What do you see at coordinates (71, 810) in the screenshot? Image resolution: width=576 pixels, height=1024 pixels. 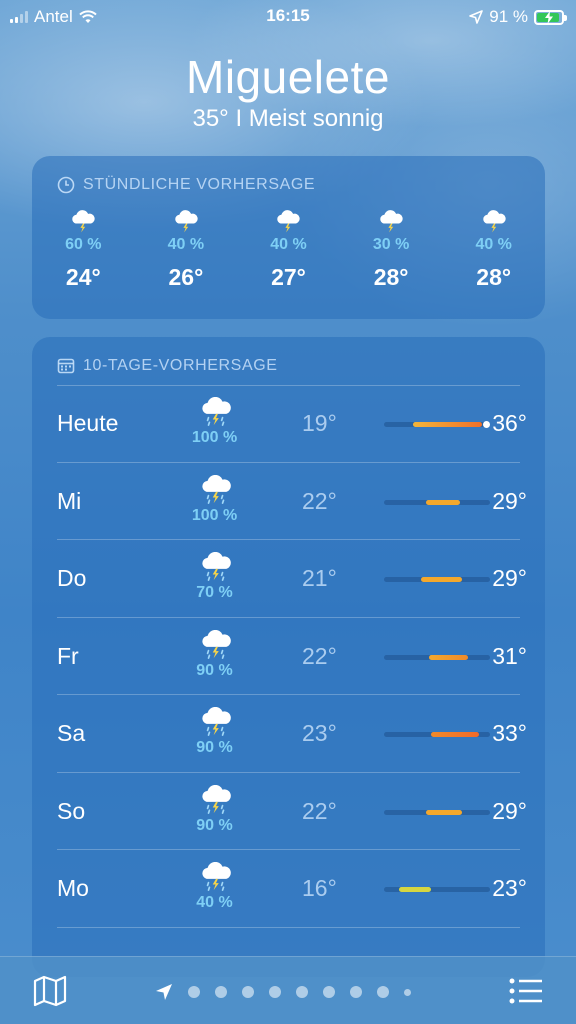 I see `day-name: So` at bounding box center [71, 810].